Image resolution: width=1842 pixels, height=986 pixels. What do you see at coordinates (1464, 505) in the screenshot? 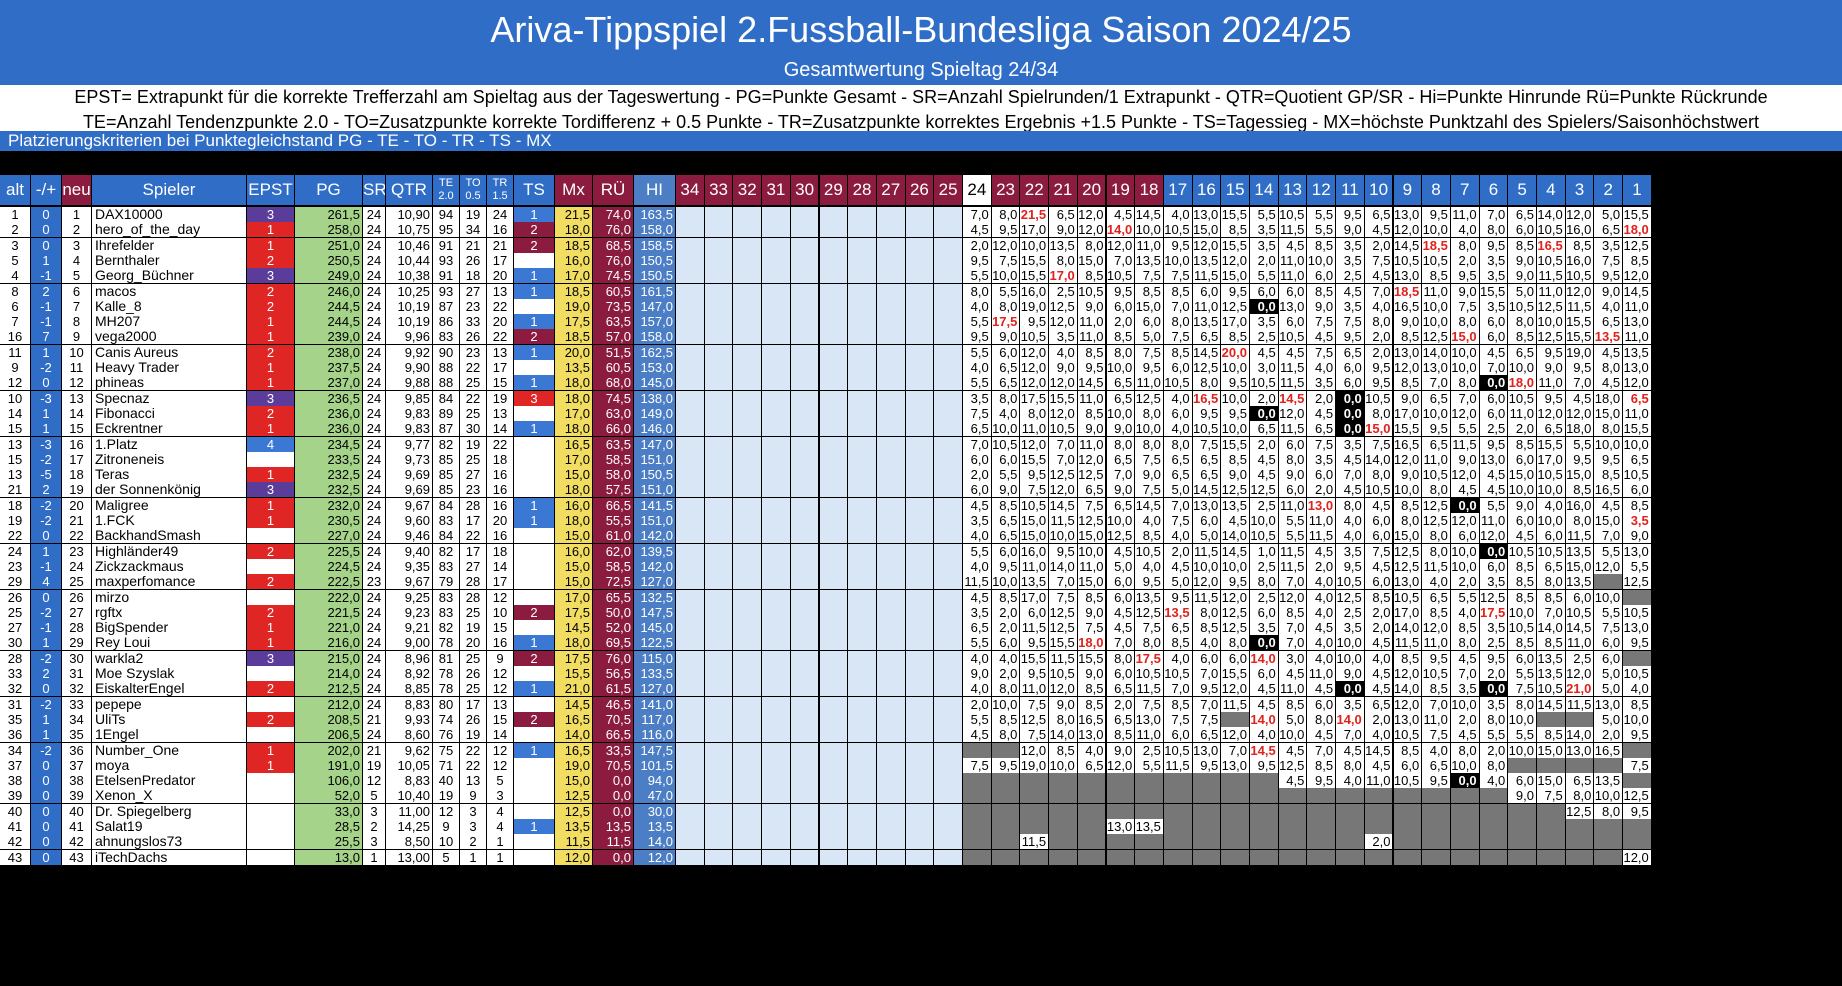
I see `day-score: 0,0` at bounding box center [1464, 505].